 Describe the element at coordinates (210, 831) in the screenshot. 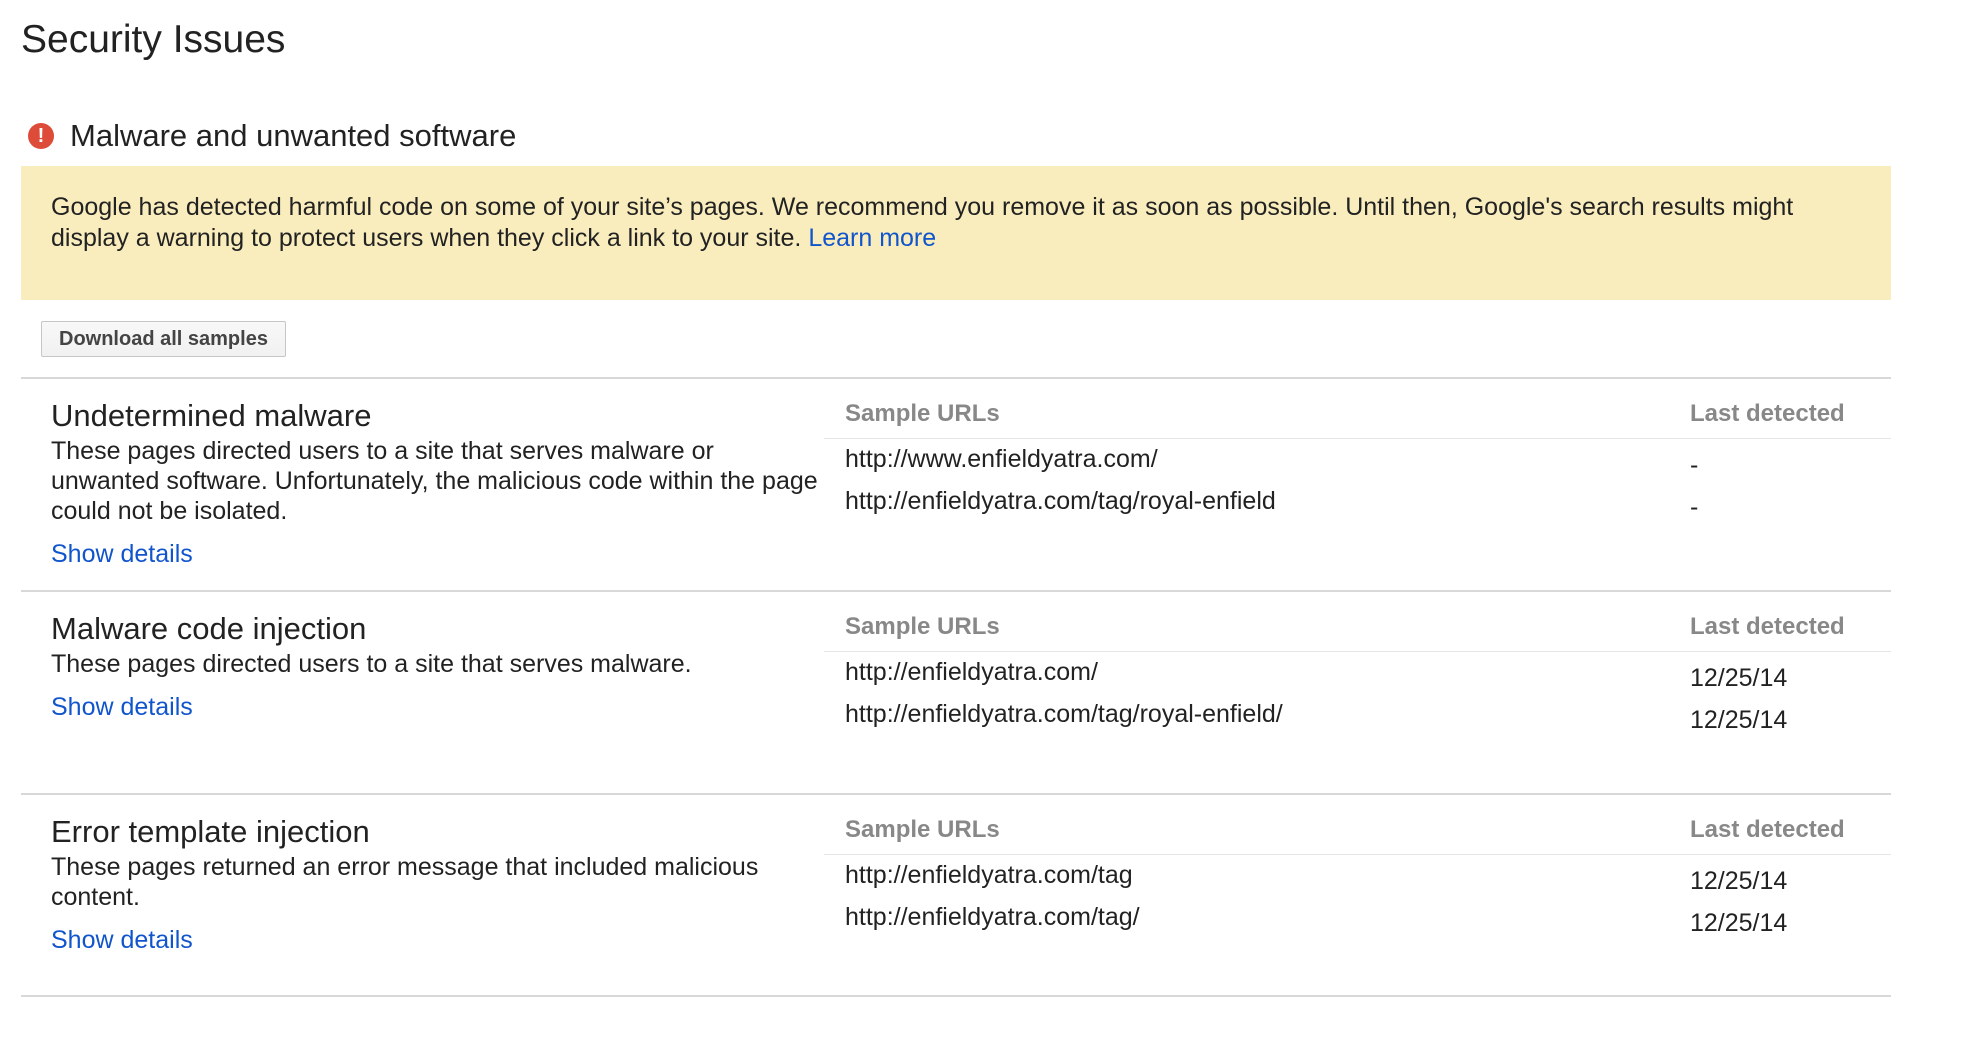

I see `issue-title: Error template injection` at that location.